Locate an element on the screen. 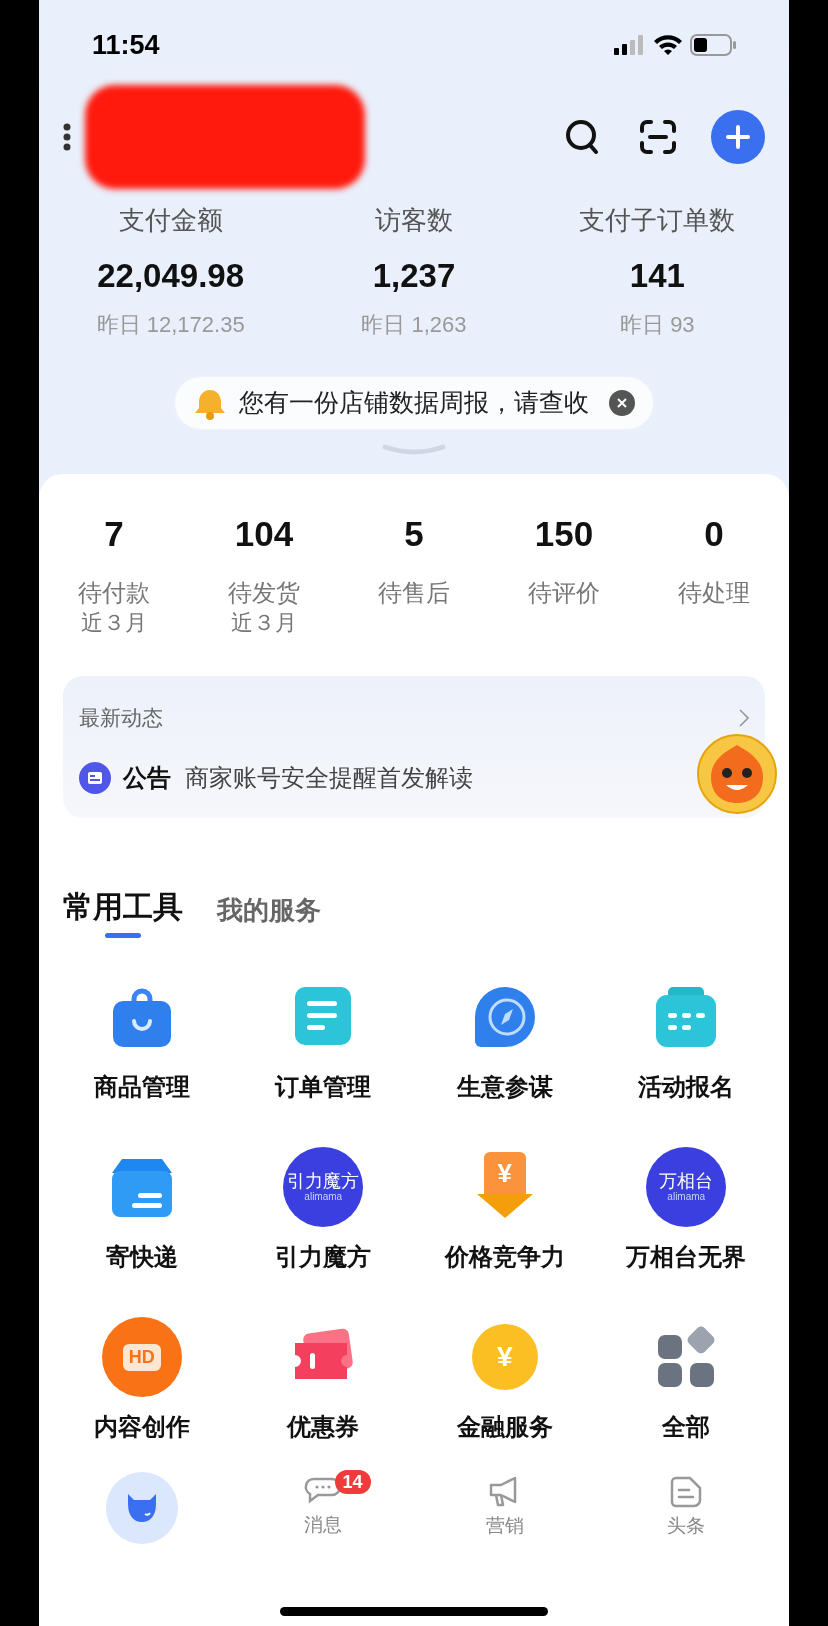  tool-item: 万相台 alimama 万相台无界 is located at coordinates (686, 1208).